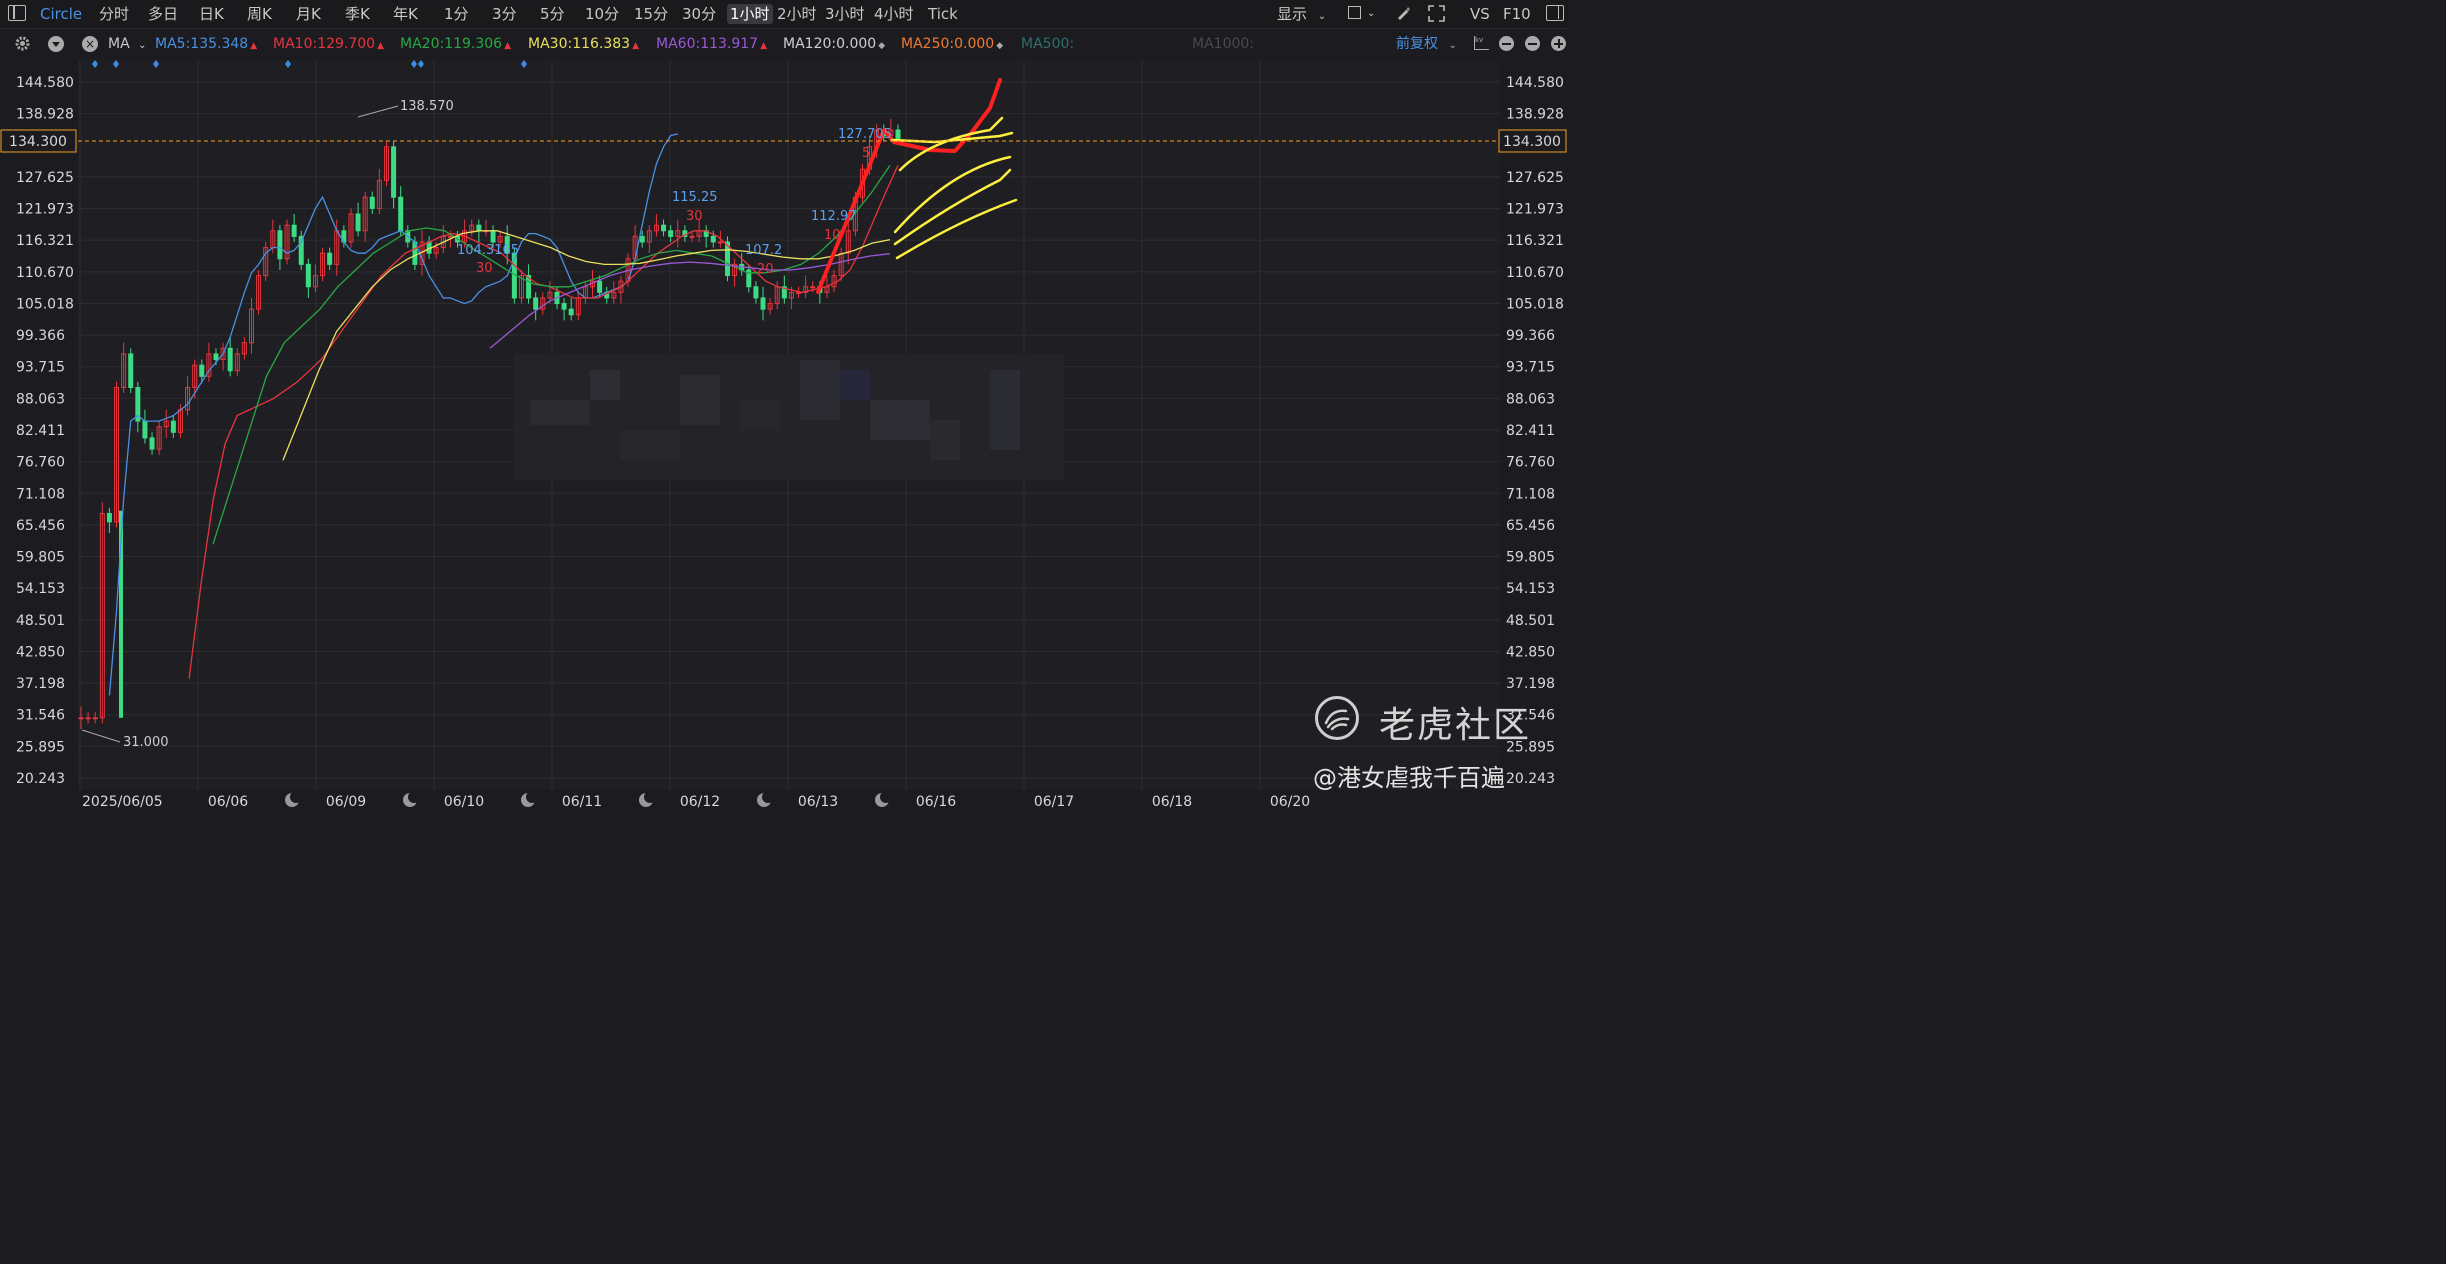 This screenshot has width=2446, height=1264. What do you see at coordinates (936, 802) in the screenshot?
I see `x-tick-label: 06/16` at bounding box center [936, 802].